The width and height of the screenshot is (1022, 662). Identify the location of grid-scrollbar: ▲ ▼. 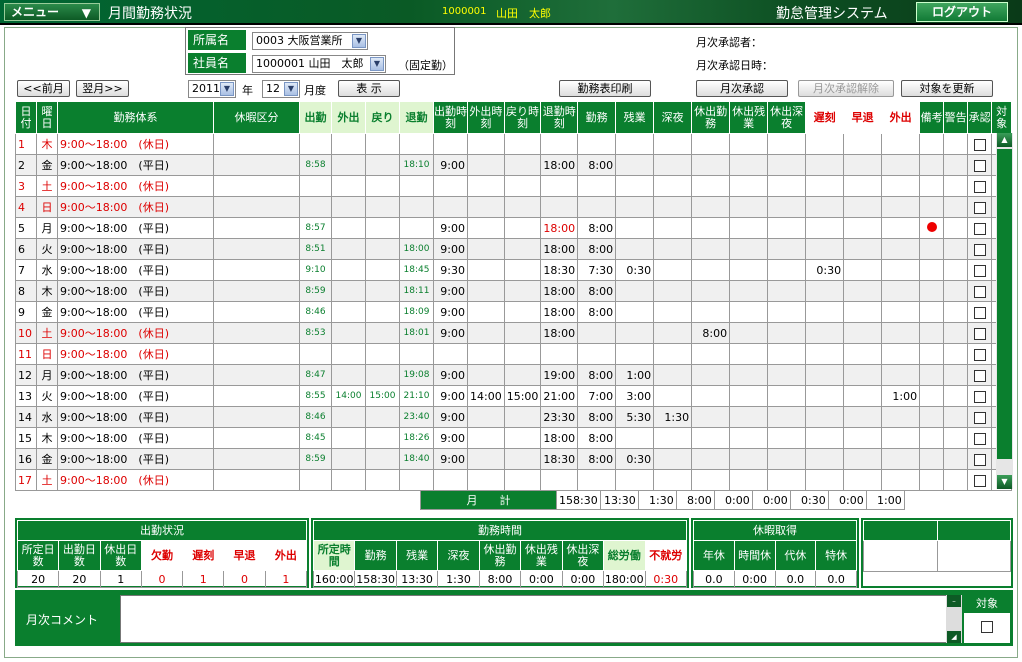
(1004, 311).